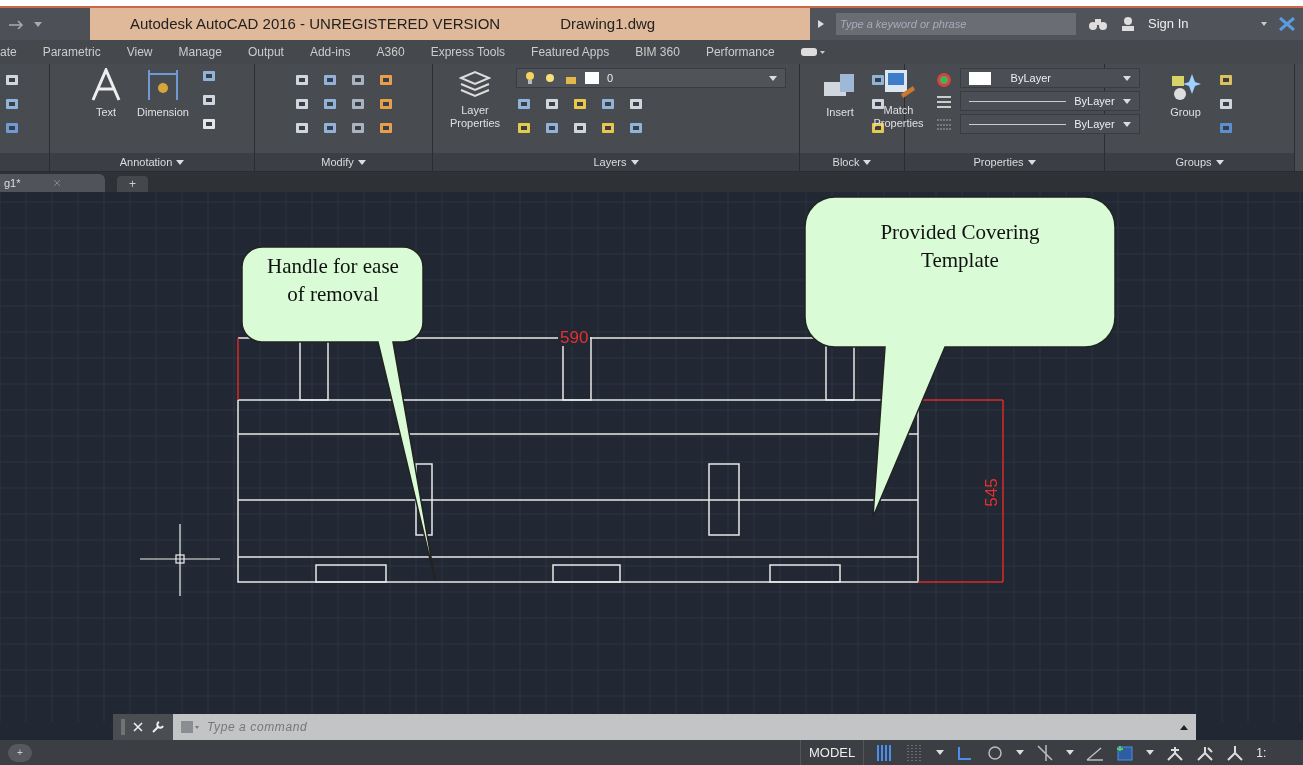 Image resolution: width=1303 pixels, height=765 pixels. I want to click on ribbon-tab: View, so click(139, 52).